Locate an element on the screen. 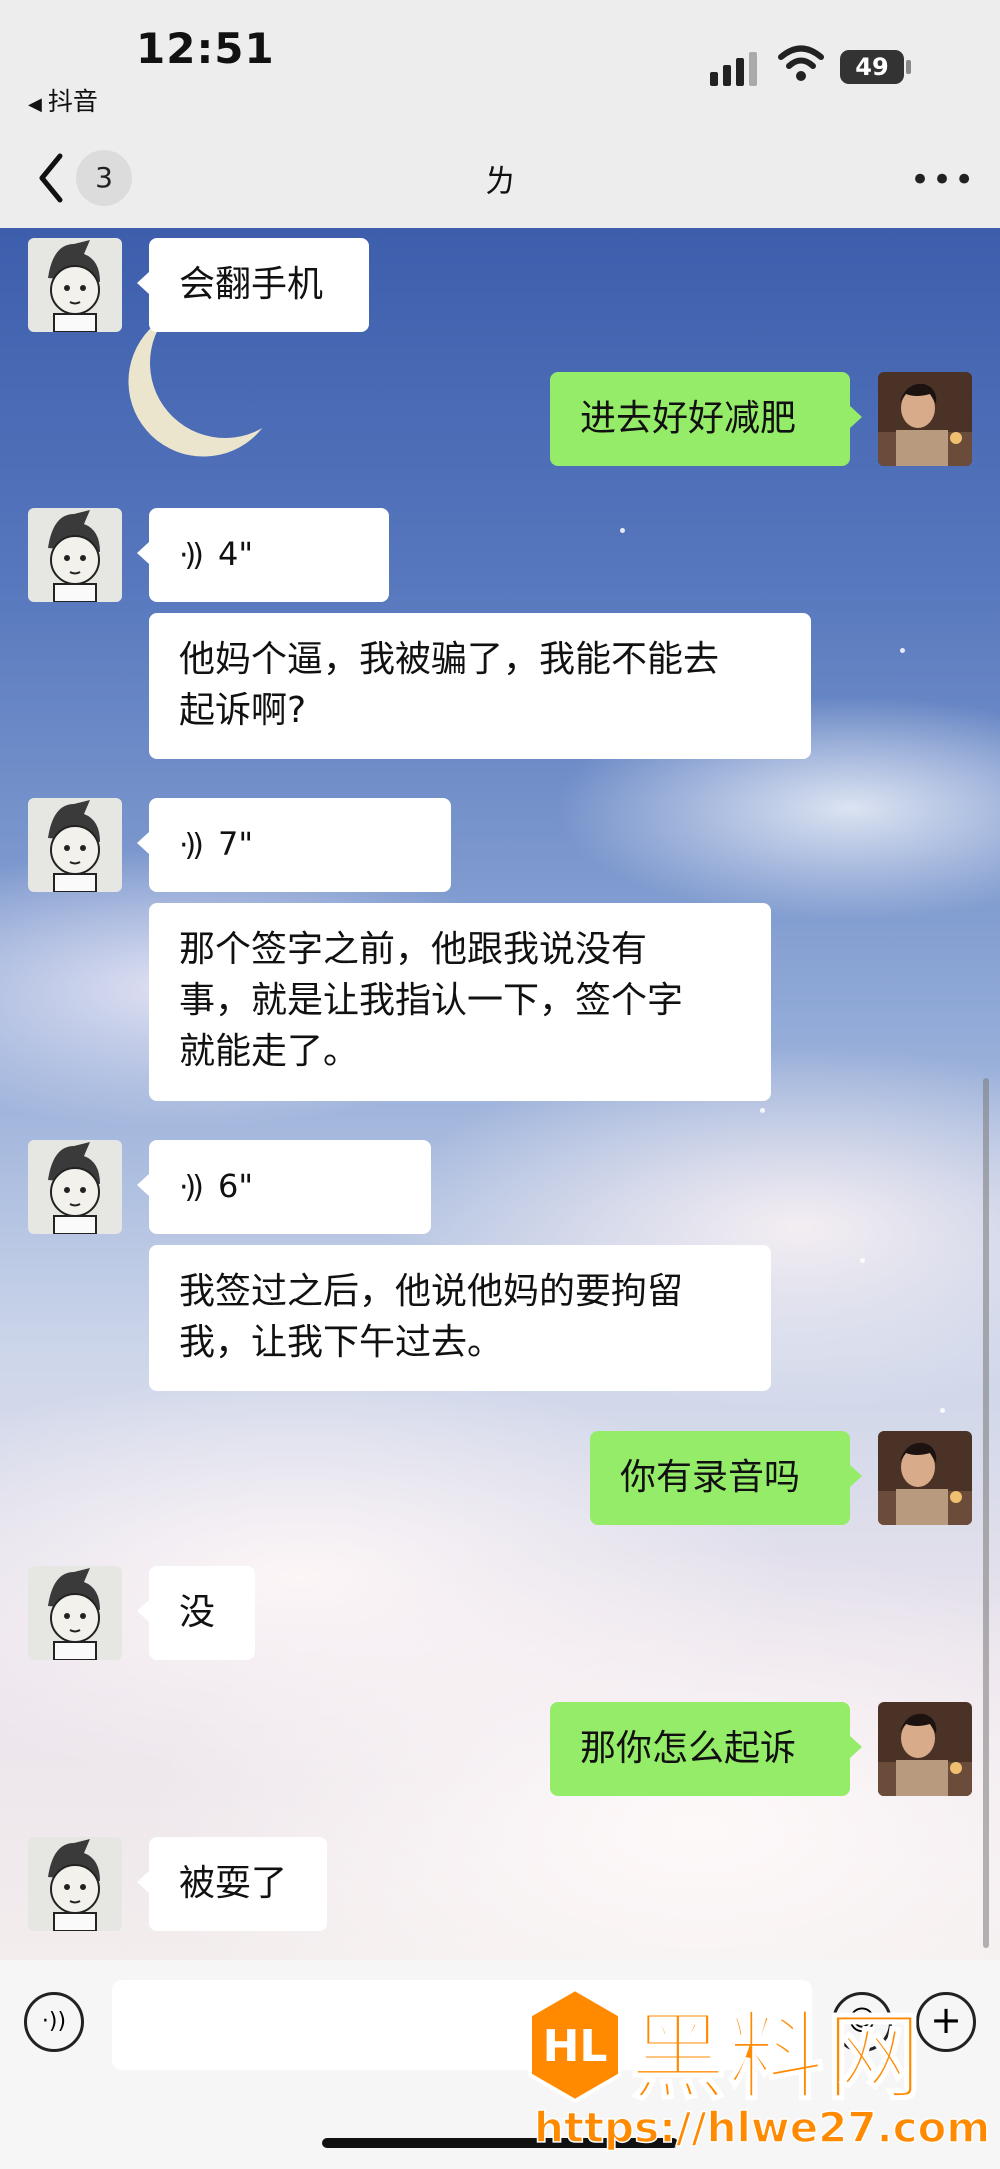  watermark-url: https://hlwe27.com is located at coordinates (762, 2127).